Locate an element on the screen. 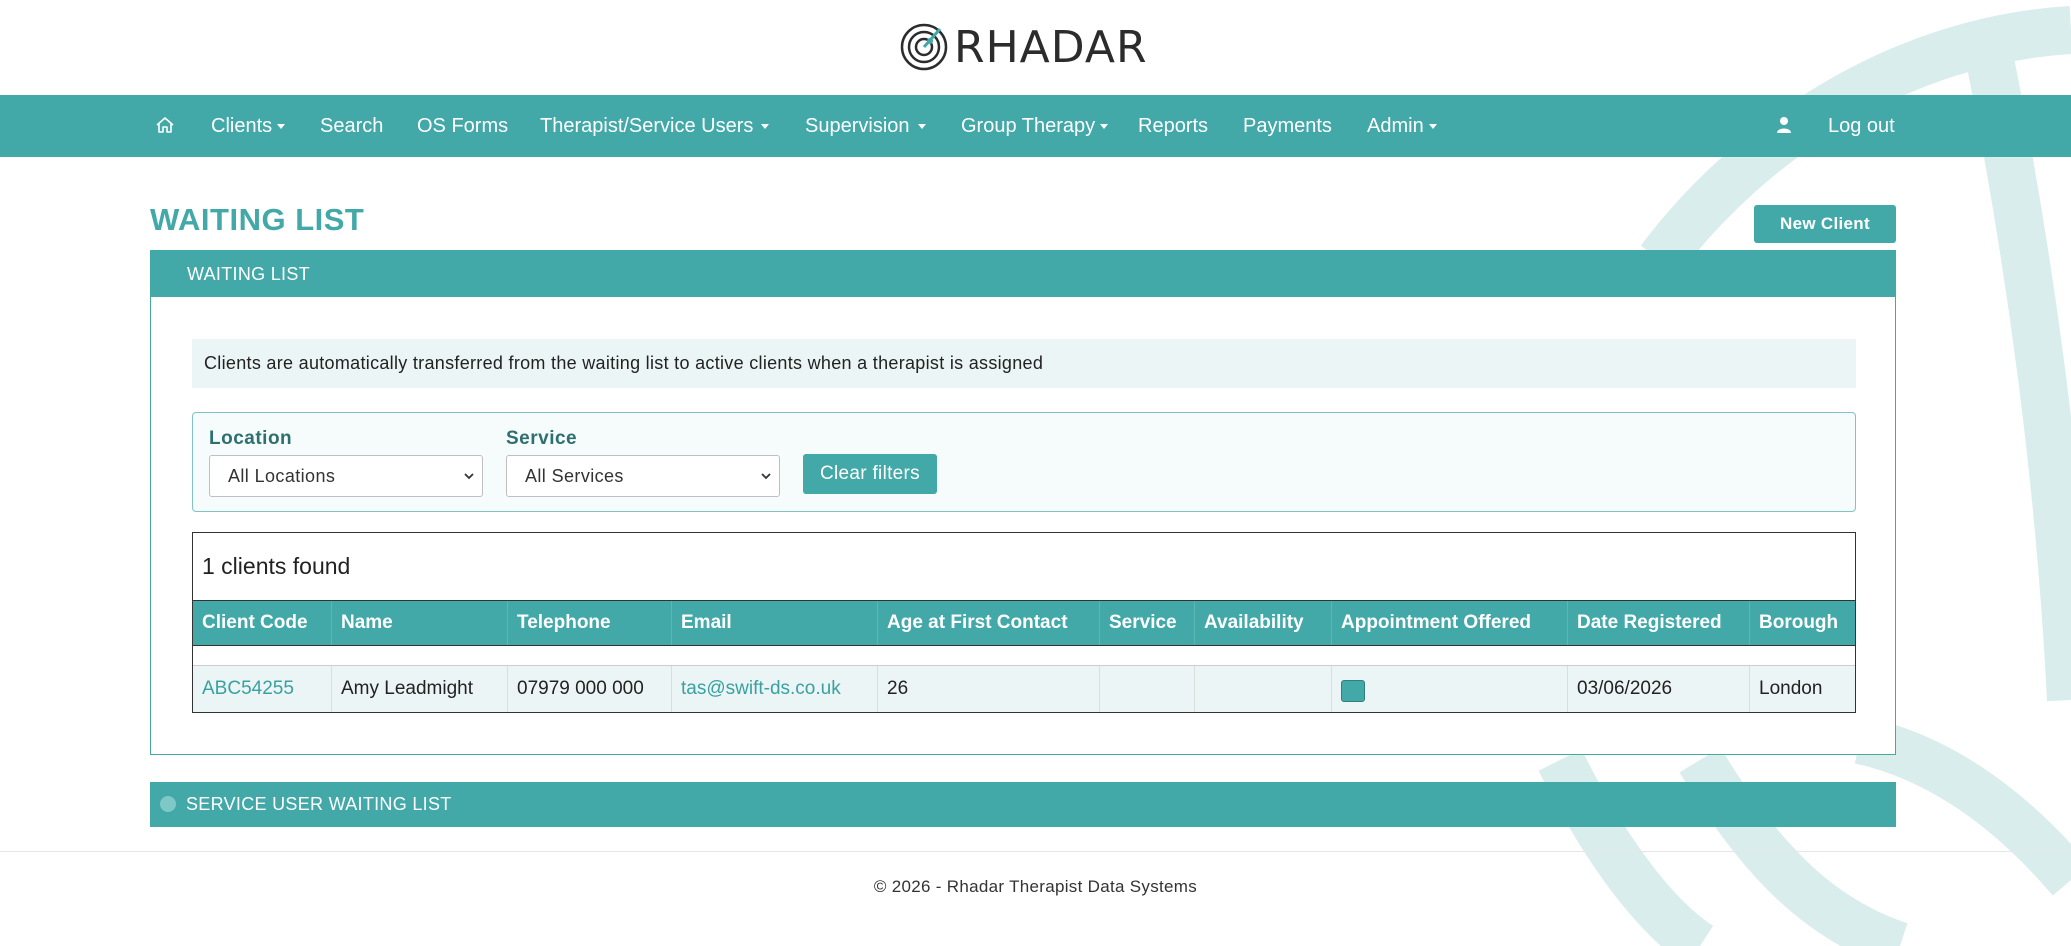 The image size is (2071, 946). location-select-value: All Locations is located at coordinates (282, 476).